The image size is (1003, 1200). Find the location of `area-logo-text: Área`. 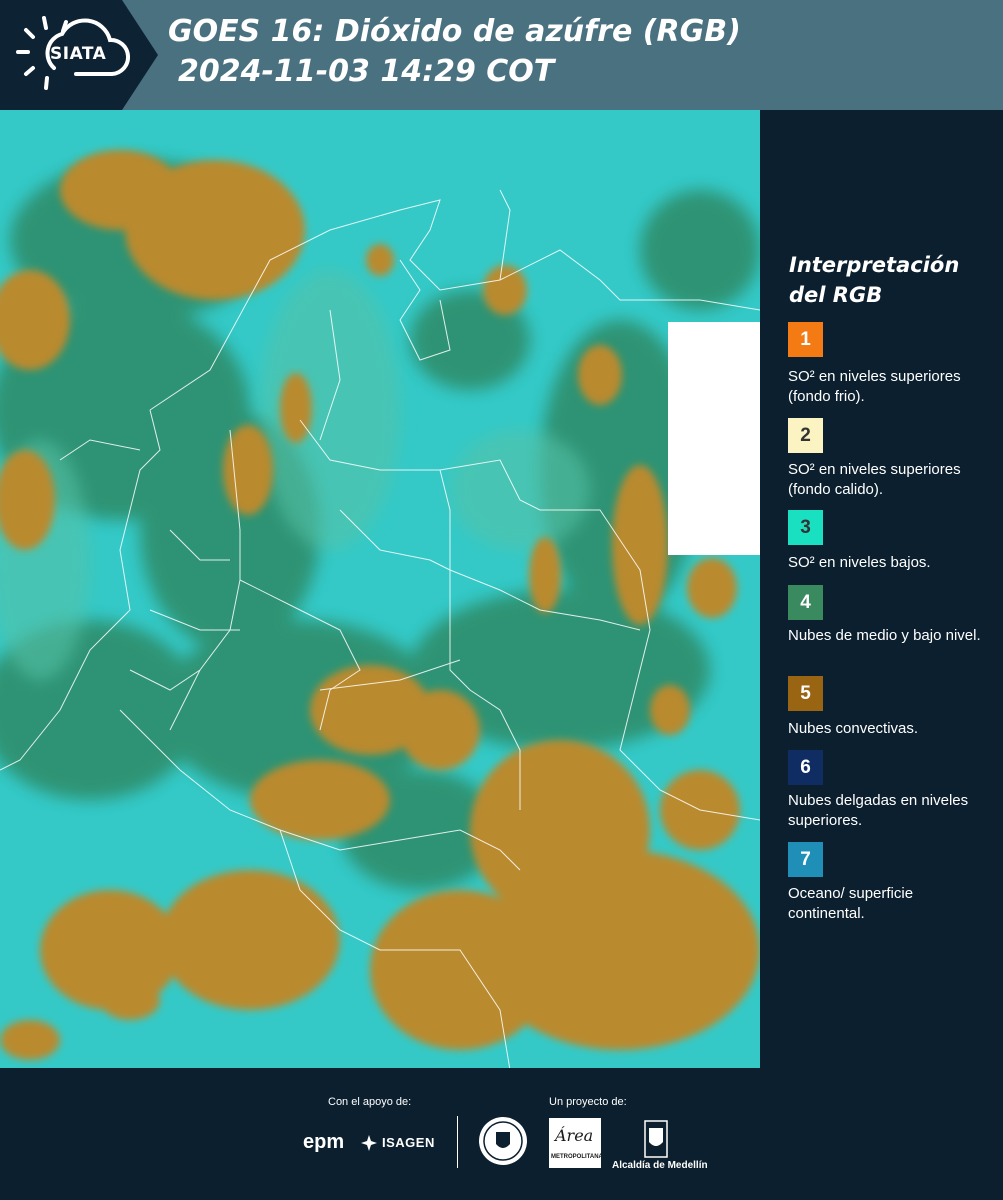

area-logo-text: Área is located at coordinates (574, 1135).